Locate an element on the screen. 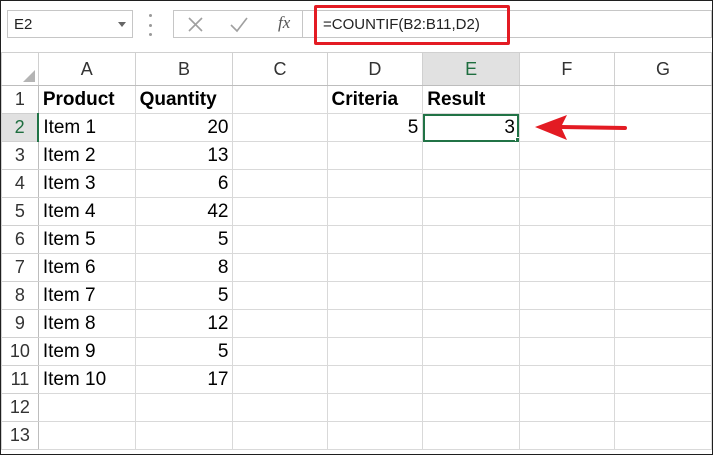  column-header-a: A is located at coordinates (86, 69).